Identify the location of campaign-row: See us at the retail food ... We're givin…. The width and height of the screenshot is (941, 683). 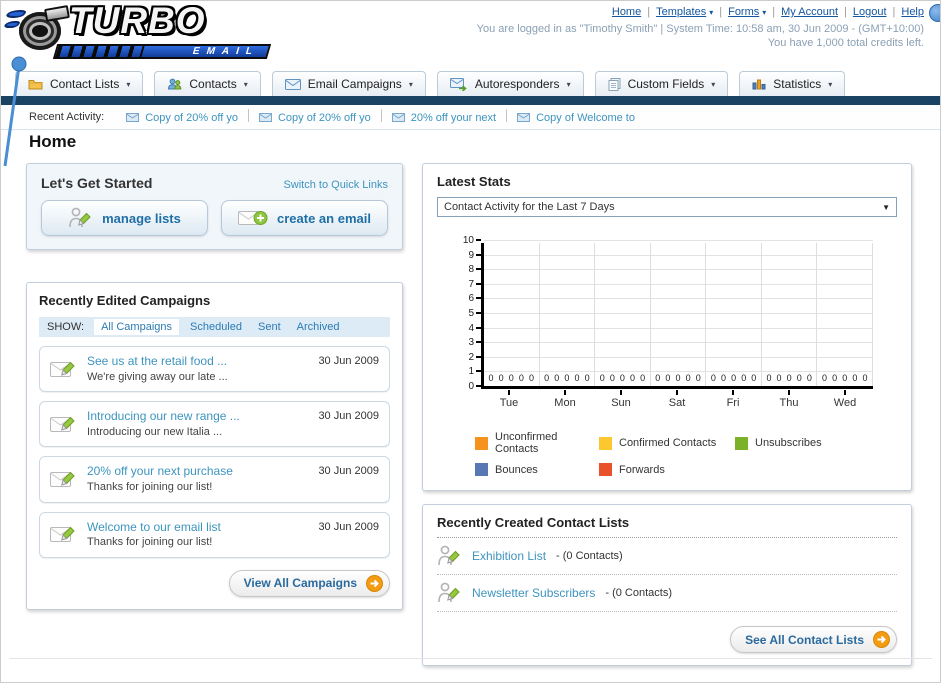
(214, 369).